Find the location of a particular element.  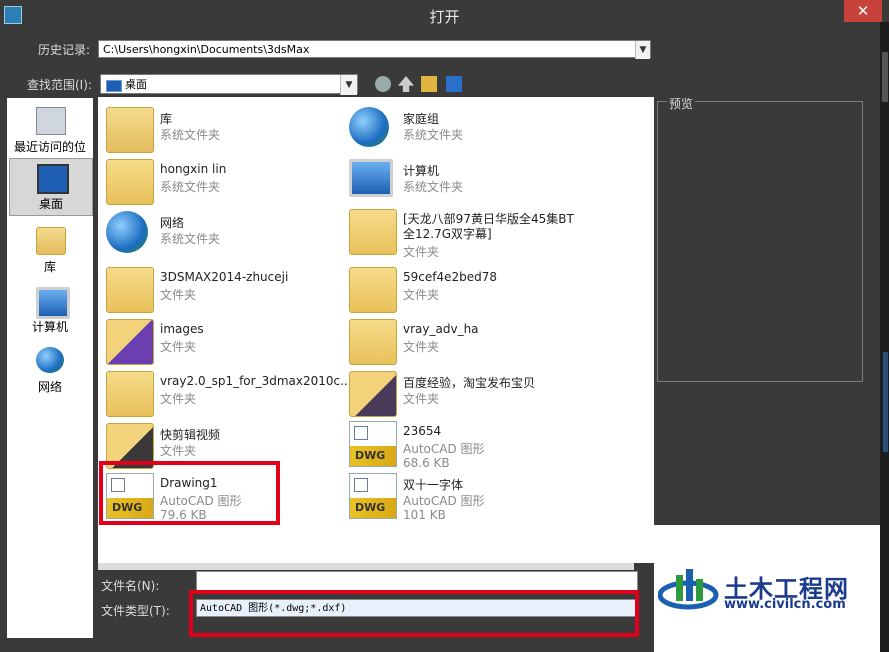

history-value: C:\Users\hongxin\Documents\3dsMax is located at coordinates (206, 49).